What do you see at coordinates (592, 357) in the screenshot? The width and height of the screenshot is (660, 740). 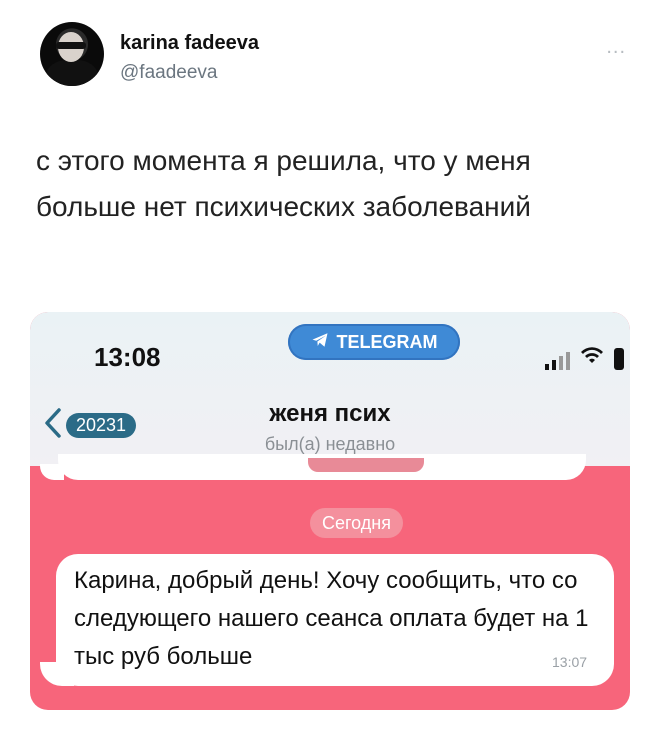 I see `wifi-icon` at bounding box center [592, 357].